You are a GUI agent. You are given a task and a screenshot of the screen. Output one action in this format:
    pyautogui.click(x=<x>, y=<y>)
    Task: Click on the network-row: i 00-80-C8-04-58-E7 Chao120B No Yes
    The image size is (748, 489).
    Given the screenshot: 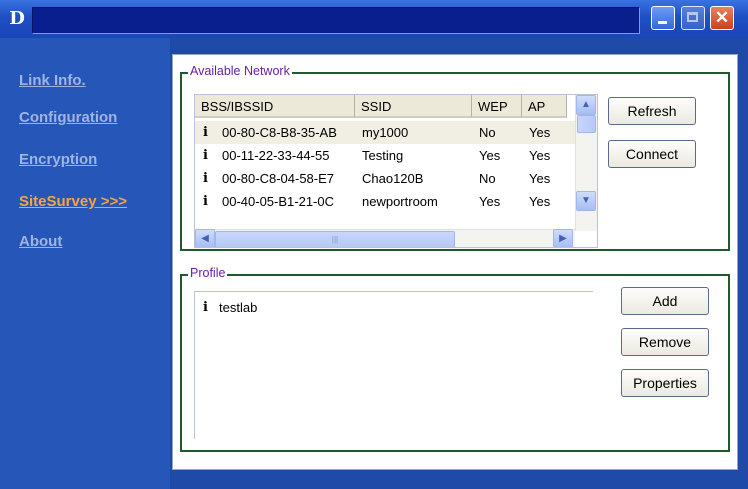 What is the action you would take?
    pyautogui.click(x=385, y=178)
    